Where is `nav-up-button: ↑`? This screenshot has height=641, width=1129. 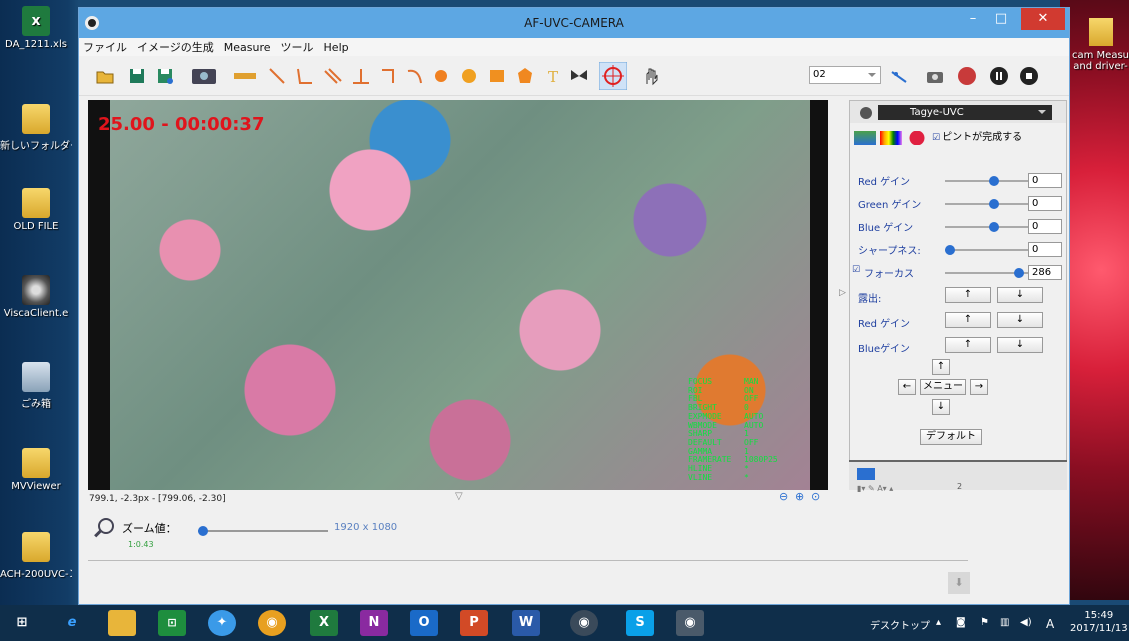
nav-up-button: ↑ is located at coordinates (941, 367).